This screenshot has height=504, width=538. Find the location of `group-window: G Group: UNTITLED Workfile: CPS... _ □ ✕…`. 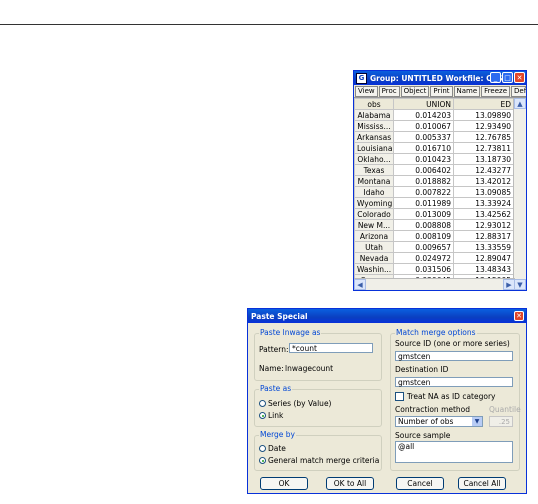

group-window: G Group: UNTITLED Workfile: CPS... _ □ ✕… is located at coordinates (440, 180).